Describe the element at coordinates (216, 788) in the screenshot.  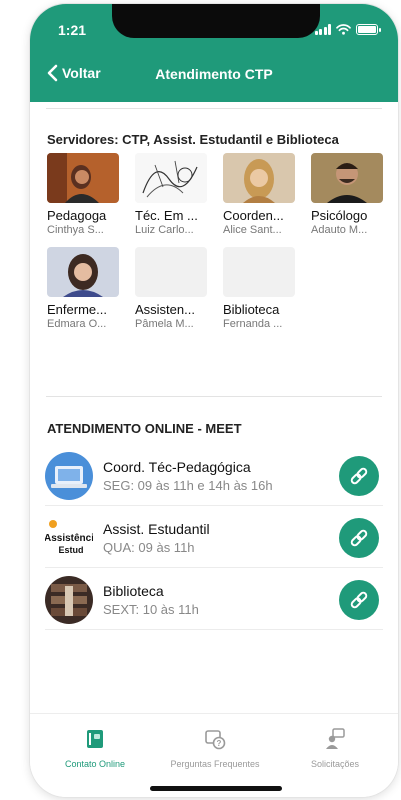
I see `home-indicator` at that location.